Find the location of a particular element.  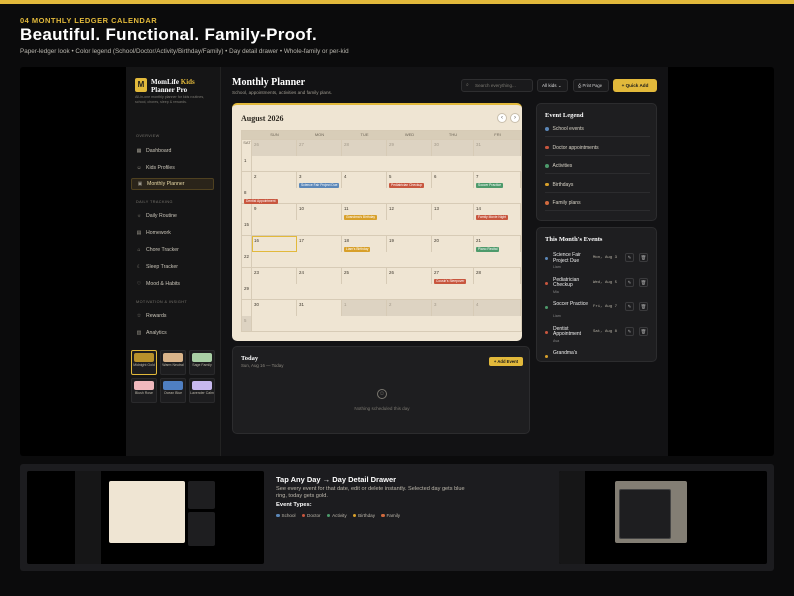

month-event-item: Dentist Appointment Ava Sat, Aug 8 ✎ 🗑︎ is located at coordinates (598, 336).